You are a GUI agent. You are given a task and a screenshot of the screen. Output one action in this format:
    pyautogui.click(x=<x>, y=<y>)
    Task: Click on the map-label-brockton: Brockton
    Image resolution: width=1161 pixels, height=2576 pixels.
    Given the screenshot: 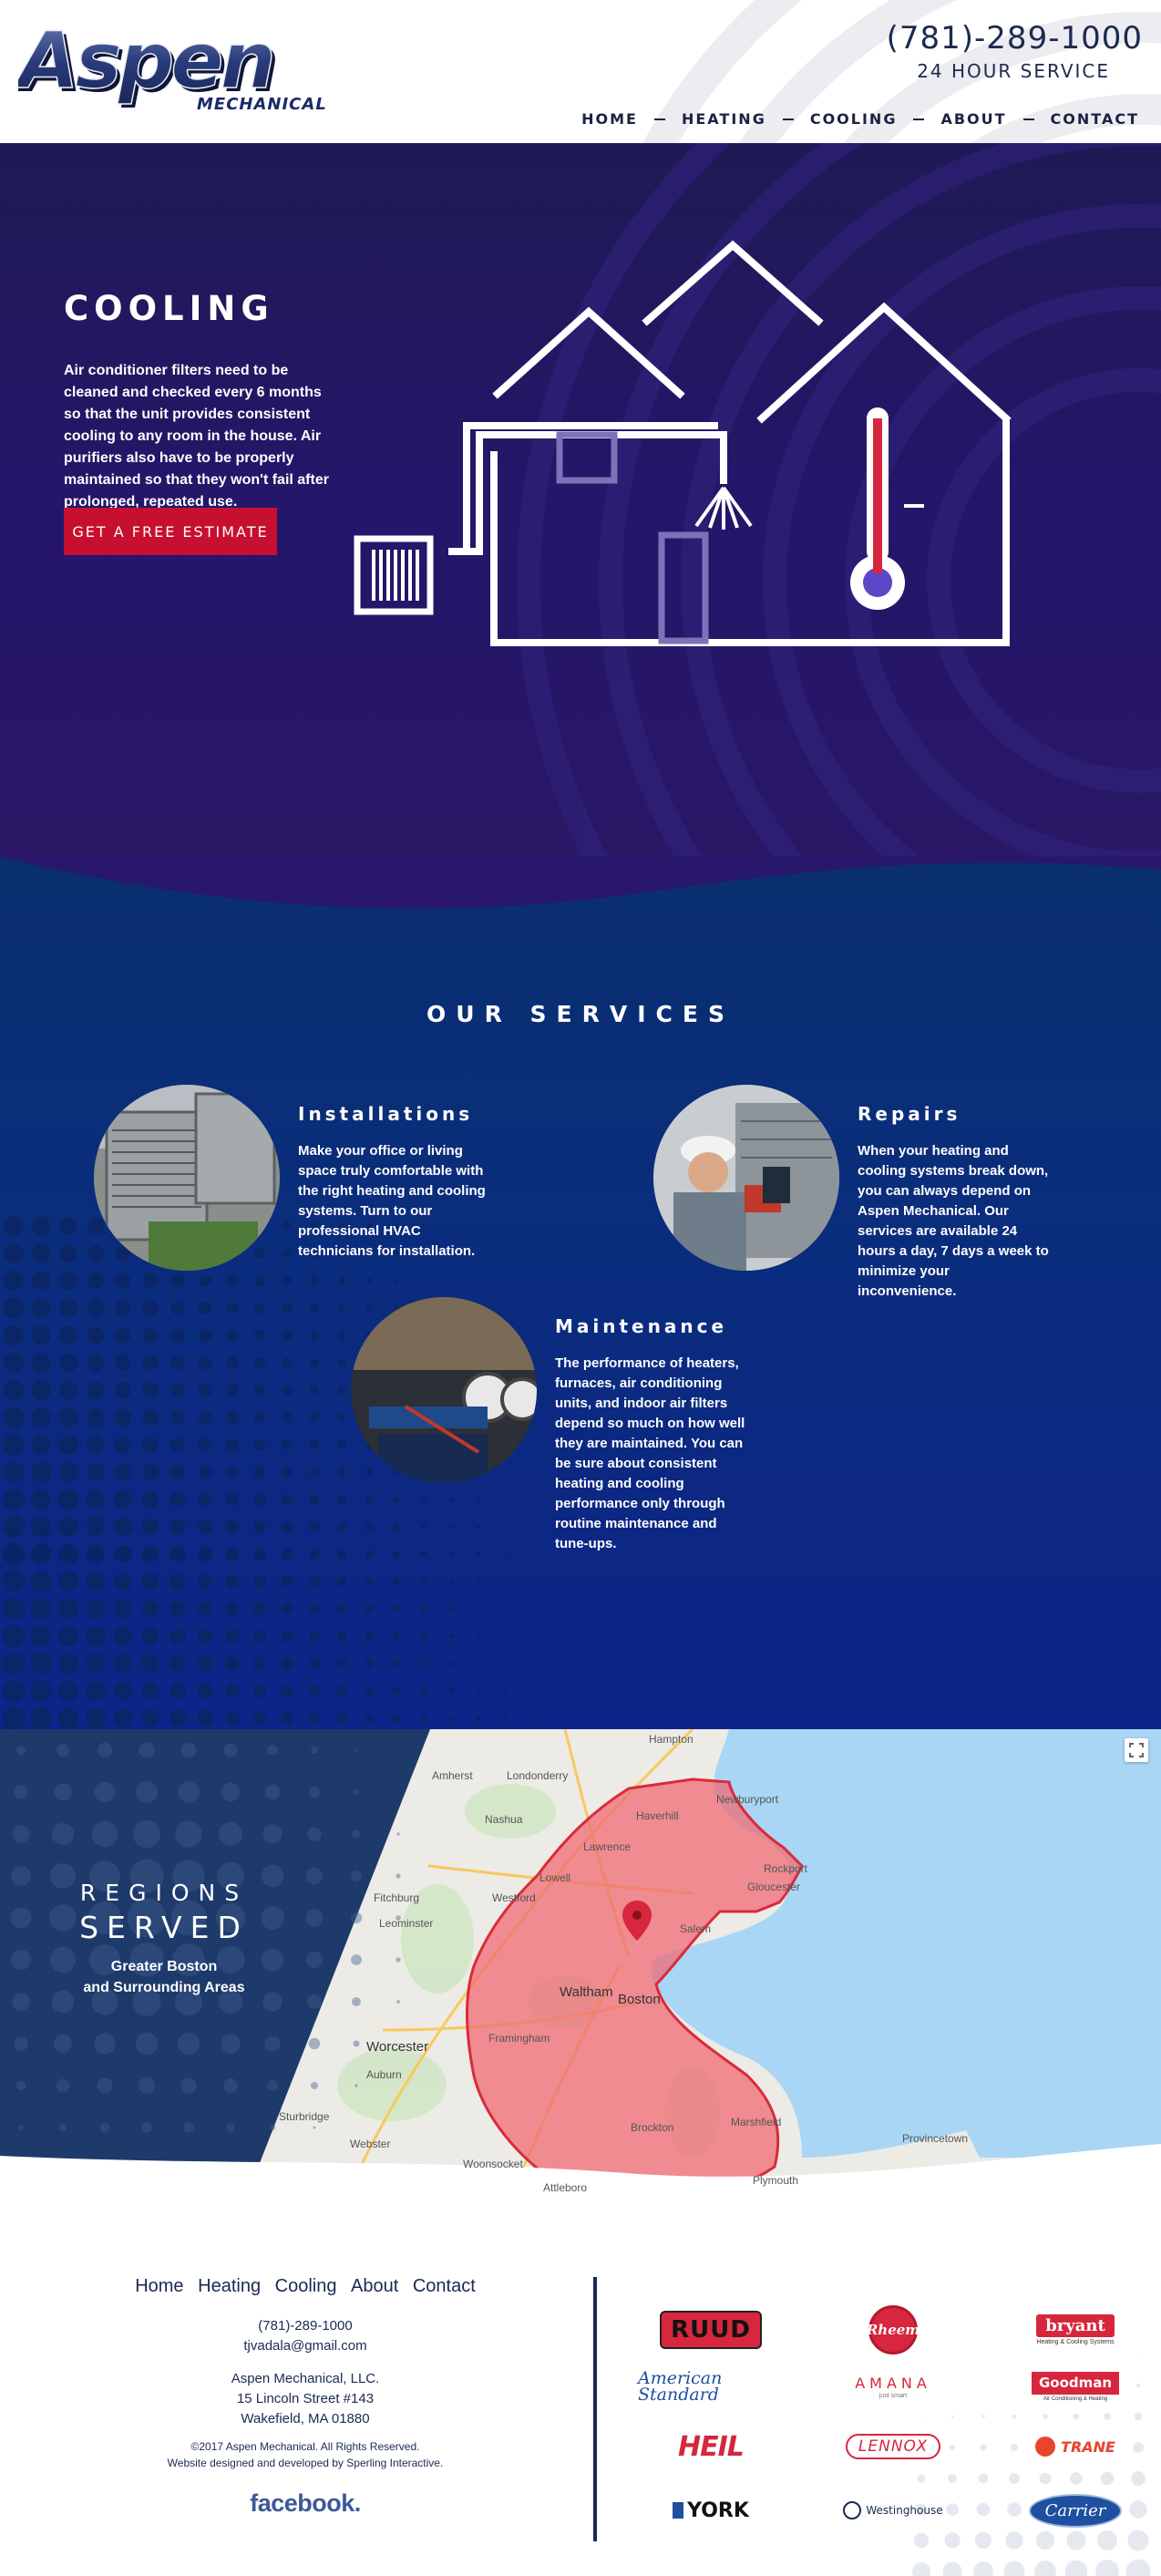 What is the action you would take?
    pyautogui.click(x=652, y=2127)
    